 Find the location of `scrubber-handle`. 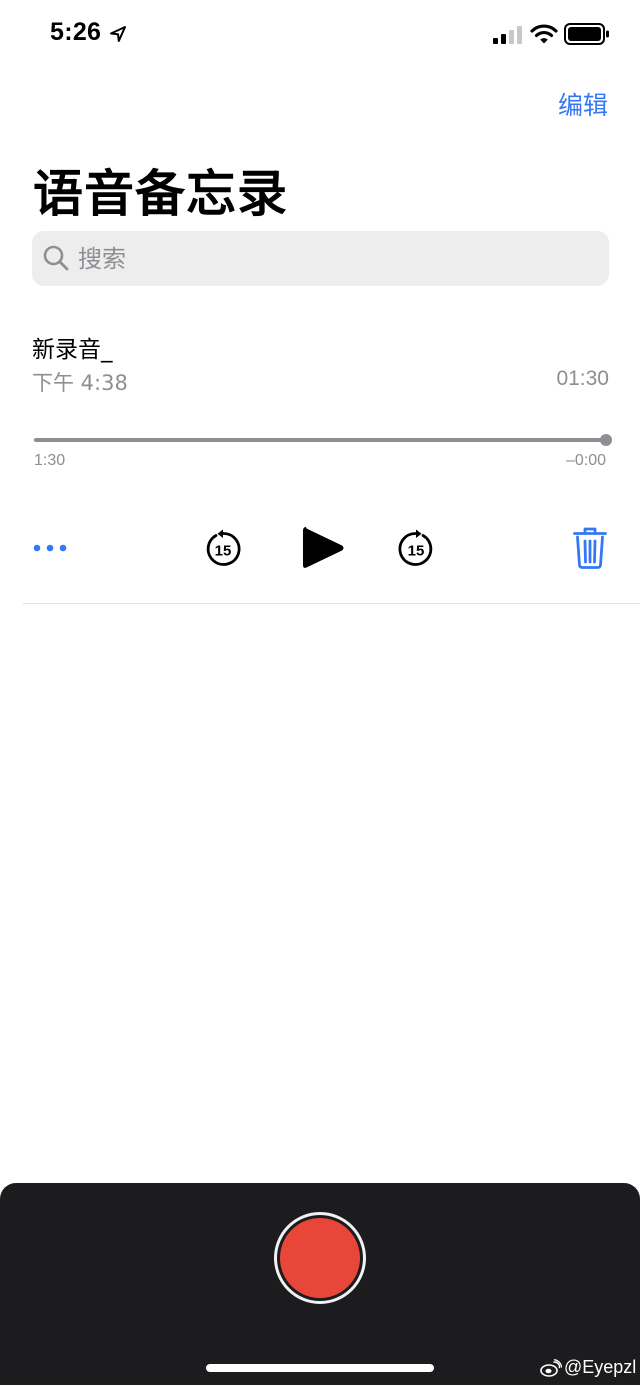

scrubber-handle is located at coordinates (606, 440).